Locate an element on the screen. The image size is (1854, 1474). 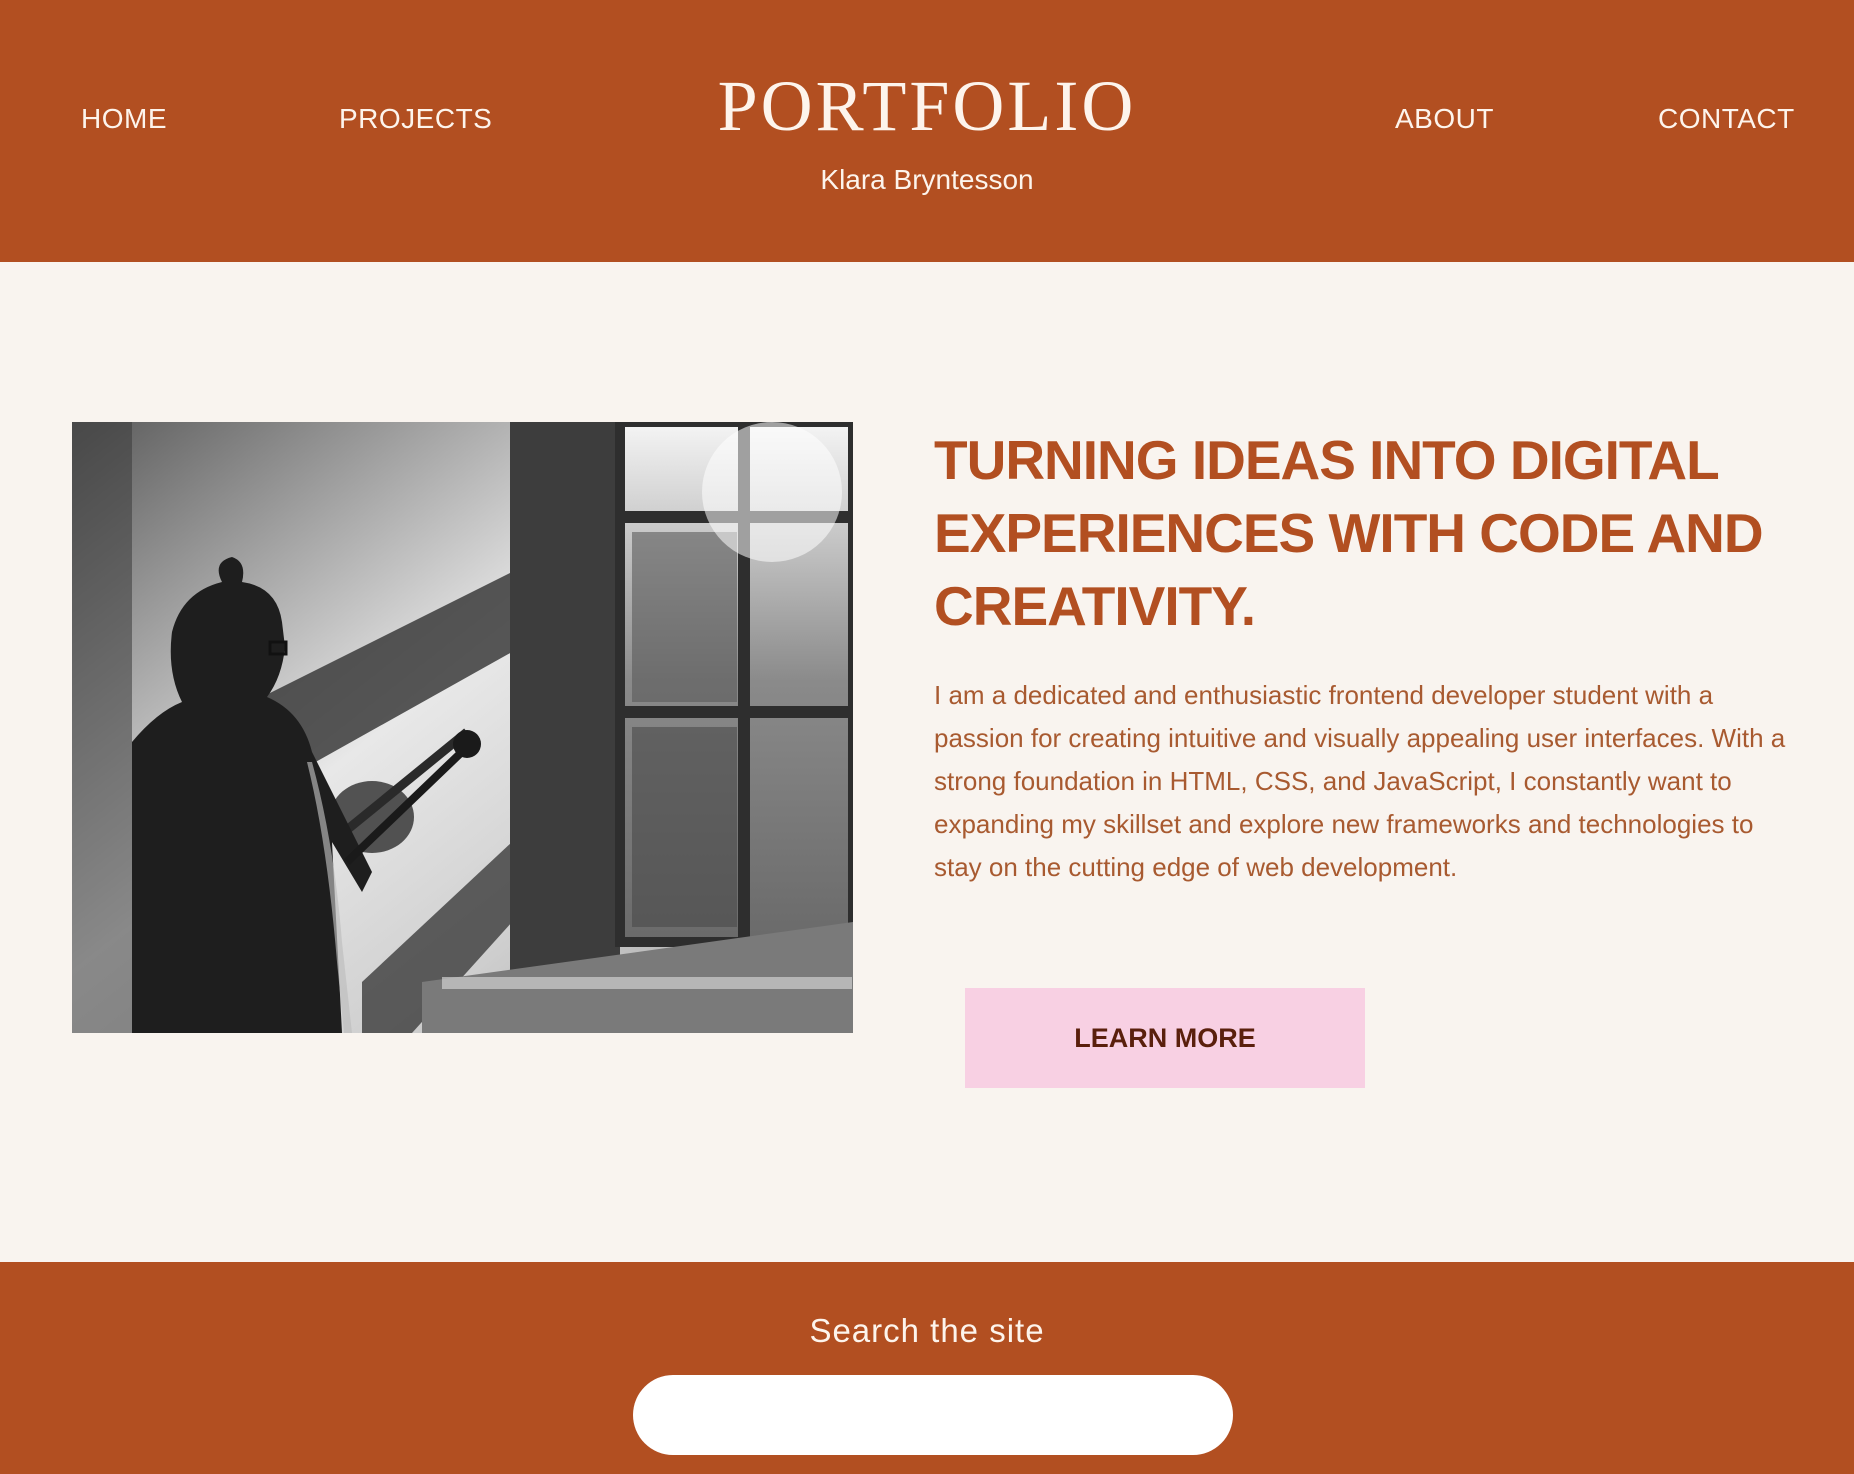
site-owner-name: Klara Bryntesson is located at coordinates (927, 179).